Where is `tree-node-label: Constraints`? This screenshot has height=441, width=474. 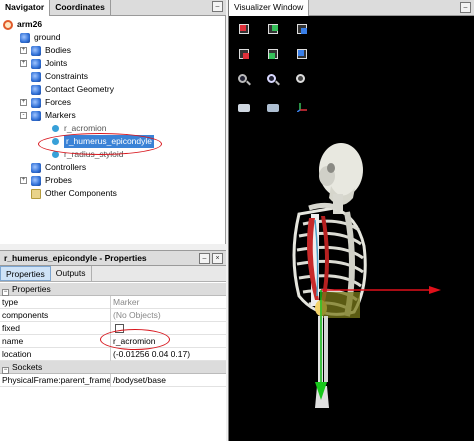 tree-node-label: Constraints is located at coordinates (66, 76).